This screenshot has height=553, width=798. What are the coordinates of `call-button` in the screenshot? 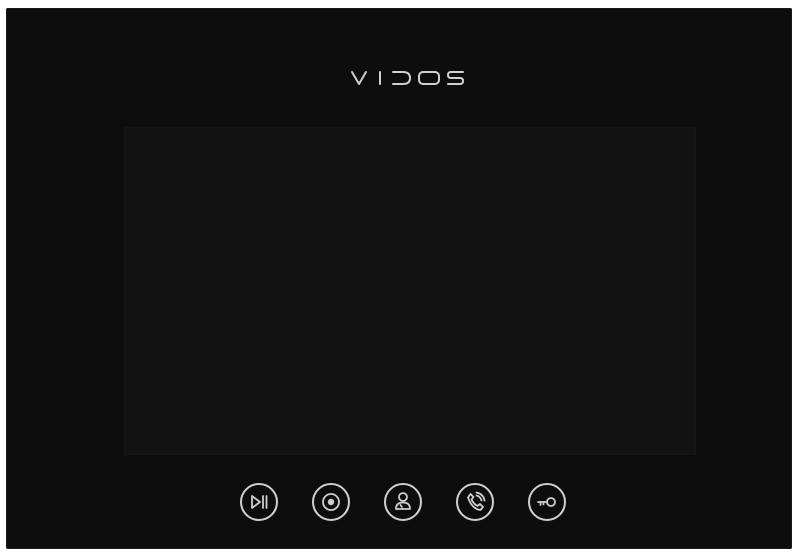 It's located at (475, 502).